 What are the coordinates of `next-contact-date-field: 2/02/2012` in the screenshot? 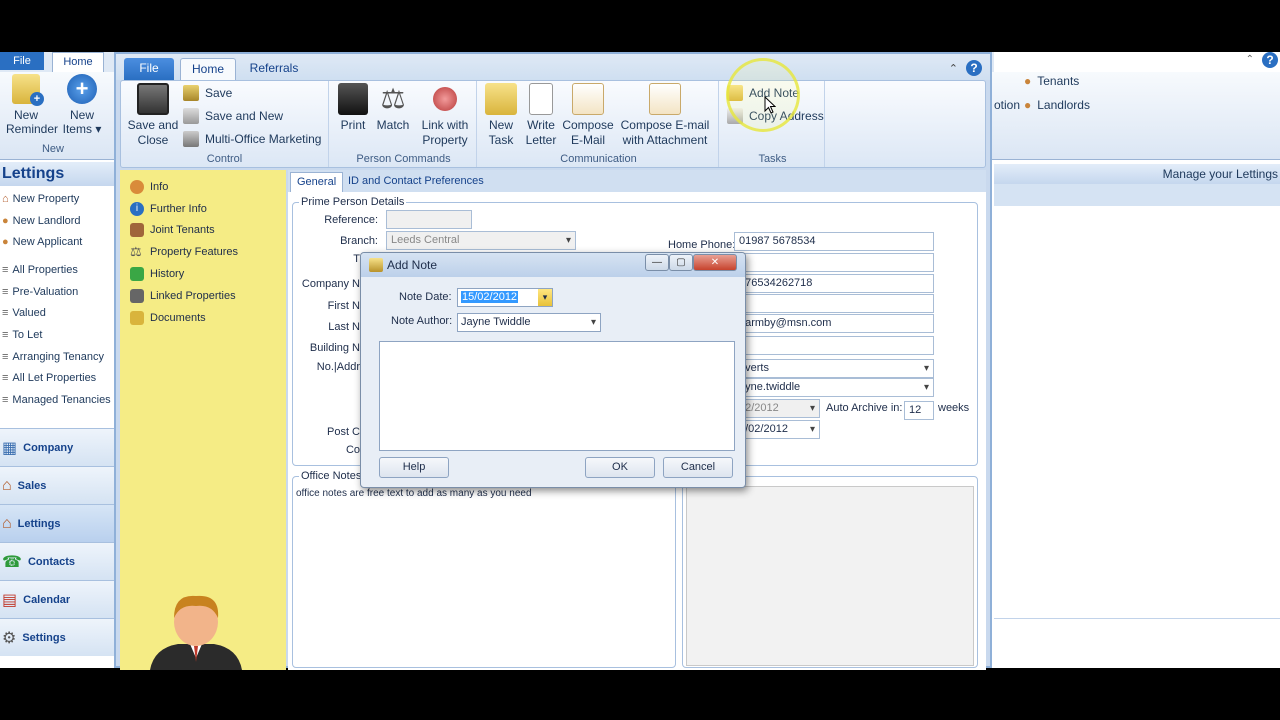 It's located at (777, 429).